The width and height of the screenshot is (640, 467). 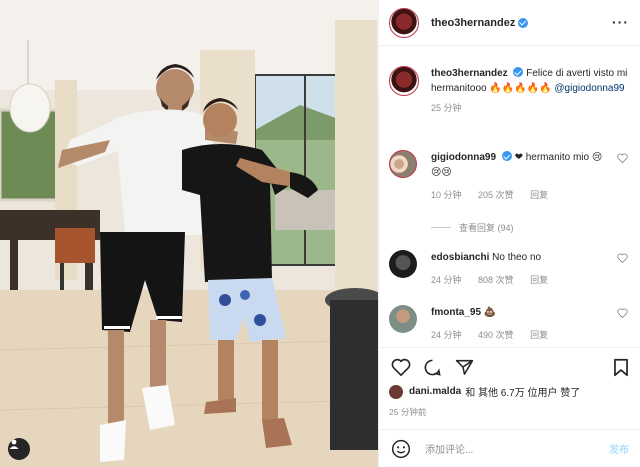 I want to click on liker-avatar, so click(x=396, y=391).